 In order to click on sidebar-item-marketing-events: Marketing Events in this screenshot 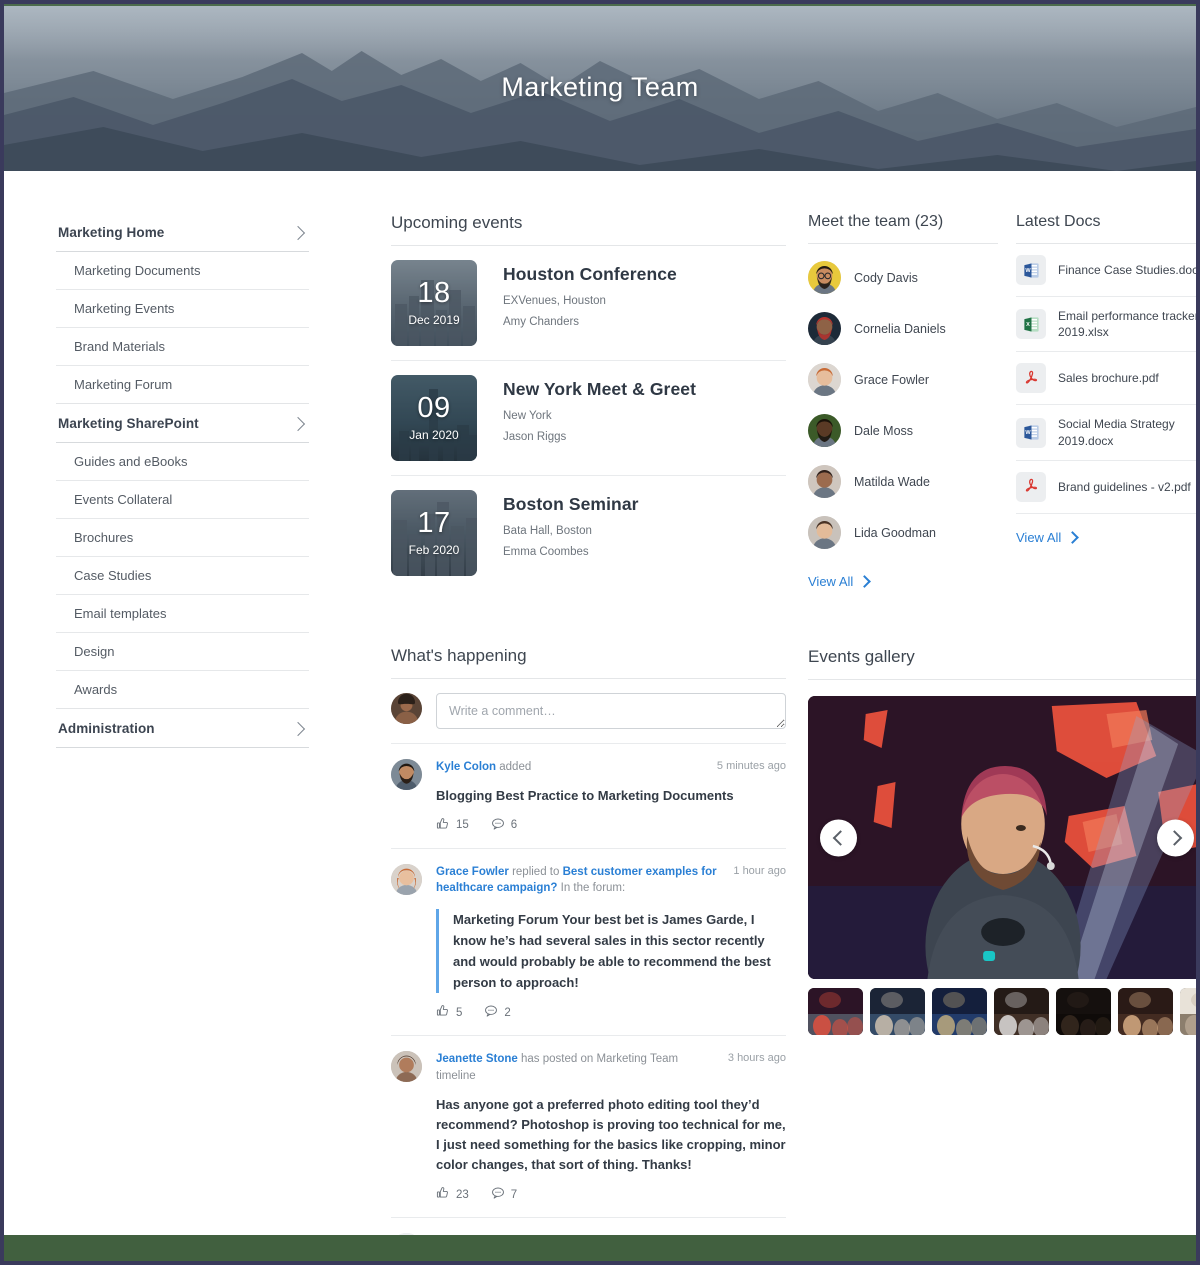, I will do `click(182, 309)`.